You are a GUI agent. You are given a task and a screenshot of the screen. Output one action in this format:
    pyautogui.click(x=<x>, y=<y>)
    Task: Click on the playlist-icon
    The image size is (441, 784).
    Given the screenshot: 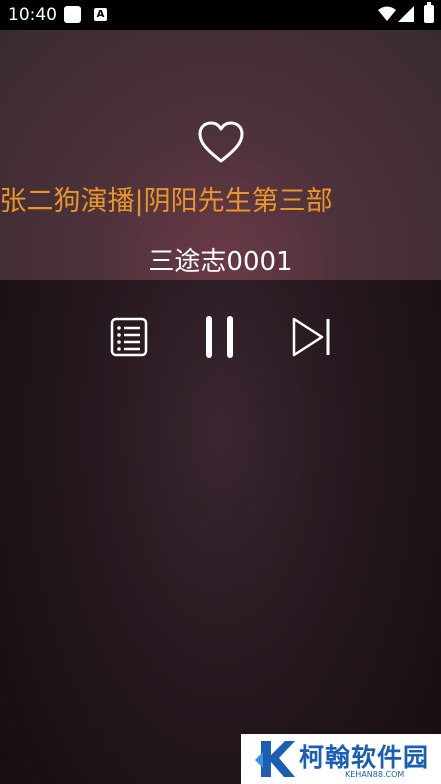 What is the action you would take?
    pyautogui.click(x=130, y=338)
    